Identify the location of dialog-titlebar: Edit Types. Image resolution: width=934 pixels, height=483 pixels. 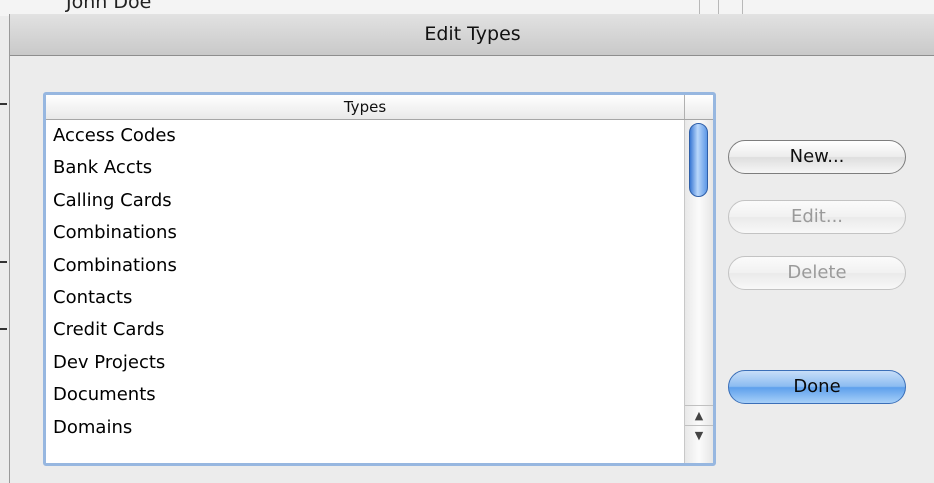
(472, 35).